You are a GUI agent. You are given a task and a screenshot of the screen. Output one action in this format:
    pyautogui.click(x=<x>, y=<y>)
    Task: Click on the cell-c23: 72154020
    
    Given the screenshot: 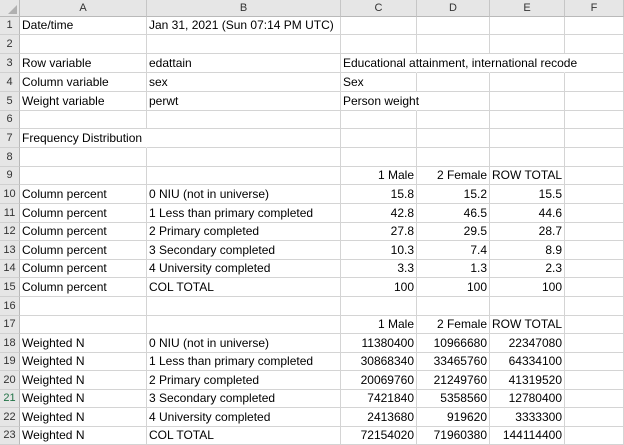 What is the action you would take?
    pyautogui.click(x=379, y=436)
    